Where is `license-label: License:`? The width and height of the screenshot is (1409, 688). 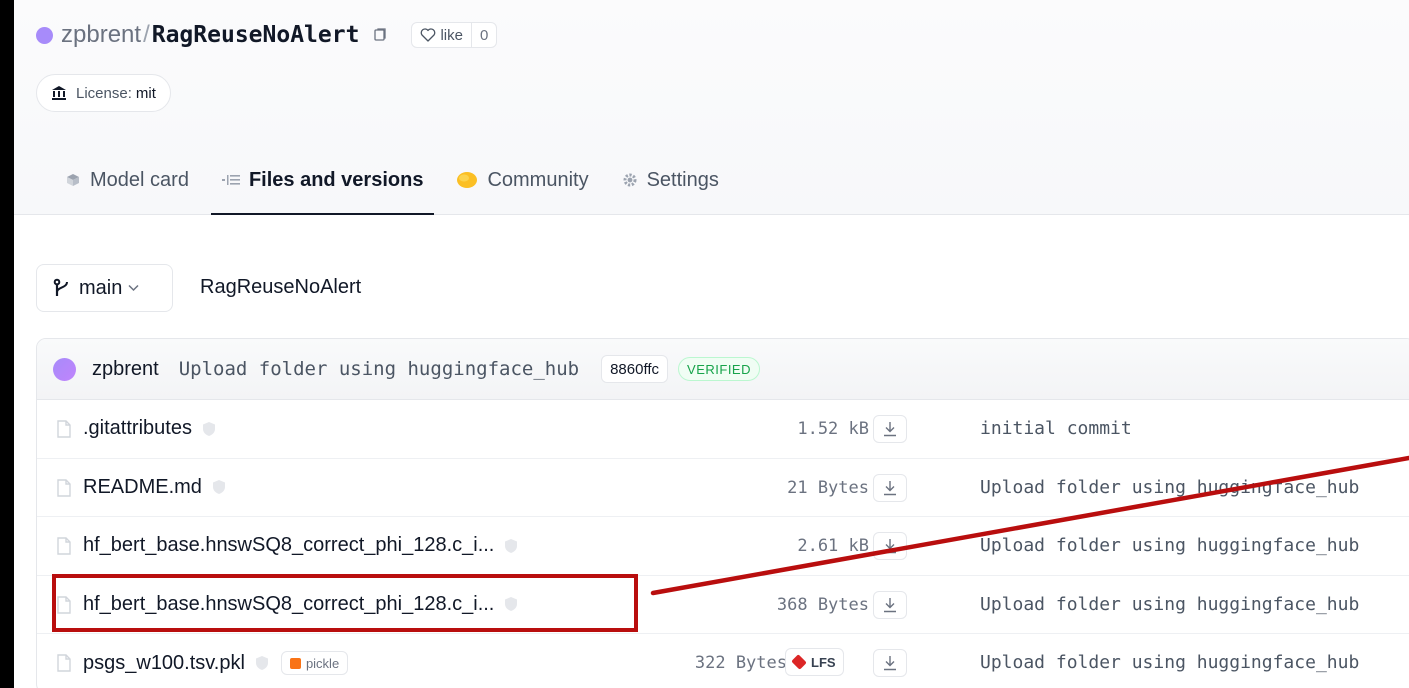
license-label: License: is located at coordinates (104, 93).